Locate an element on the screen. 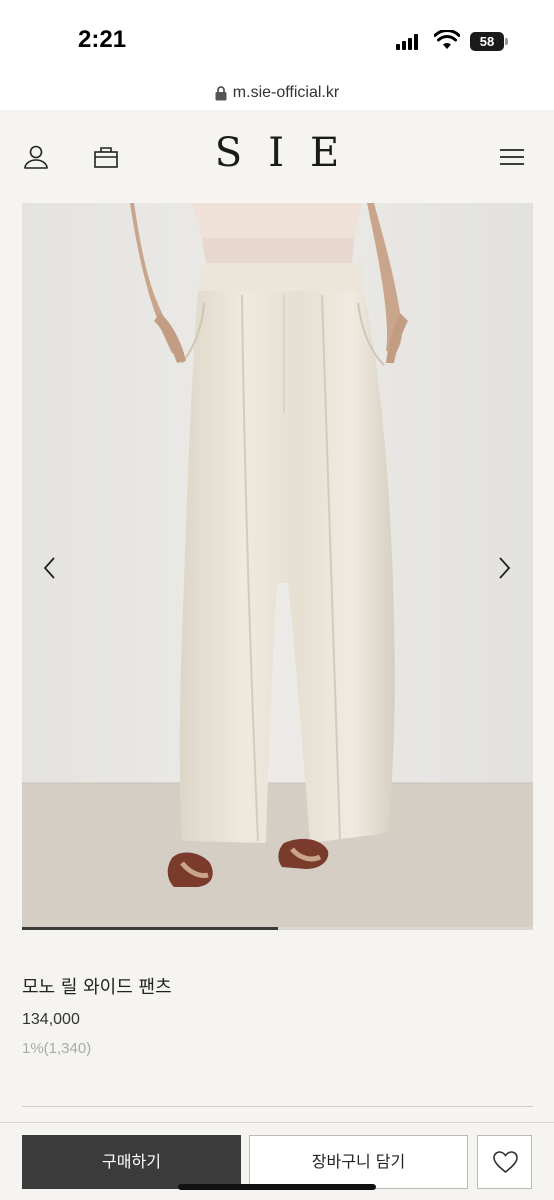  status-bar: 2:21 58 is located at coordinates (277, 40).